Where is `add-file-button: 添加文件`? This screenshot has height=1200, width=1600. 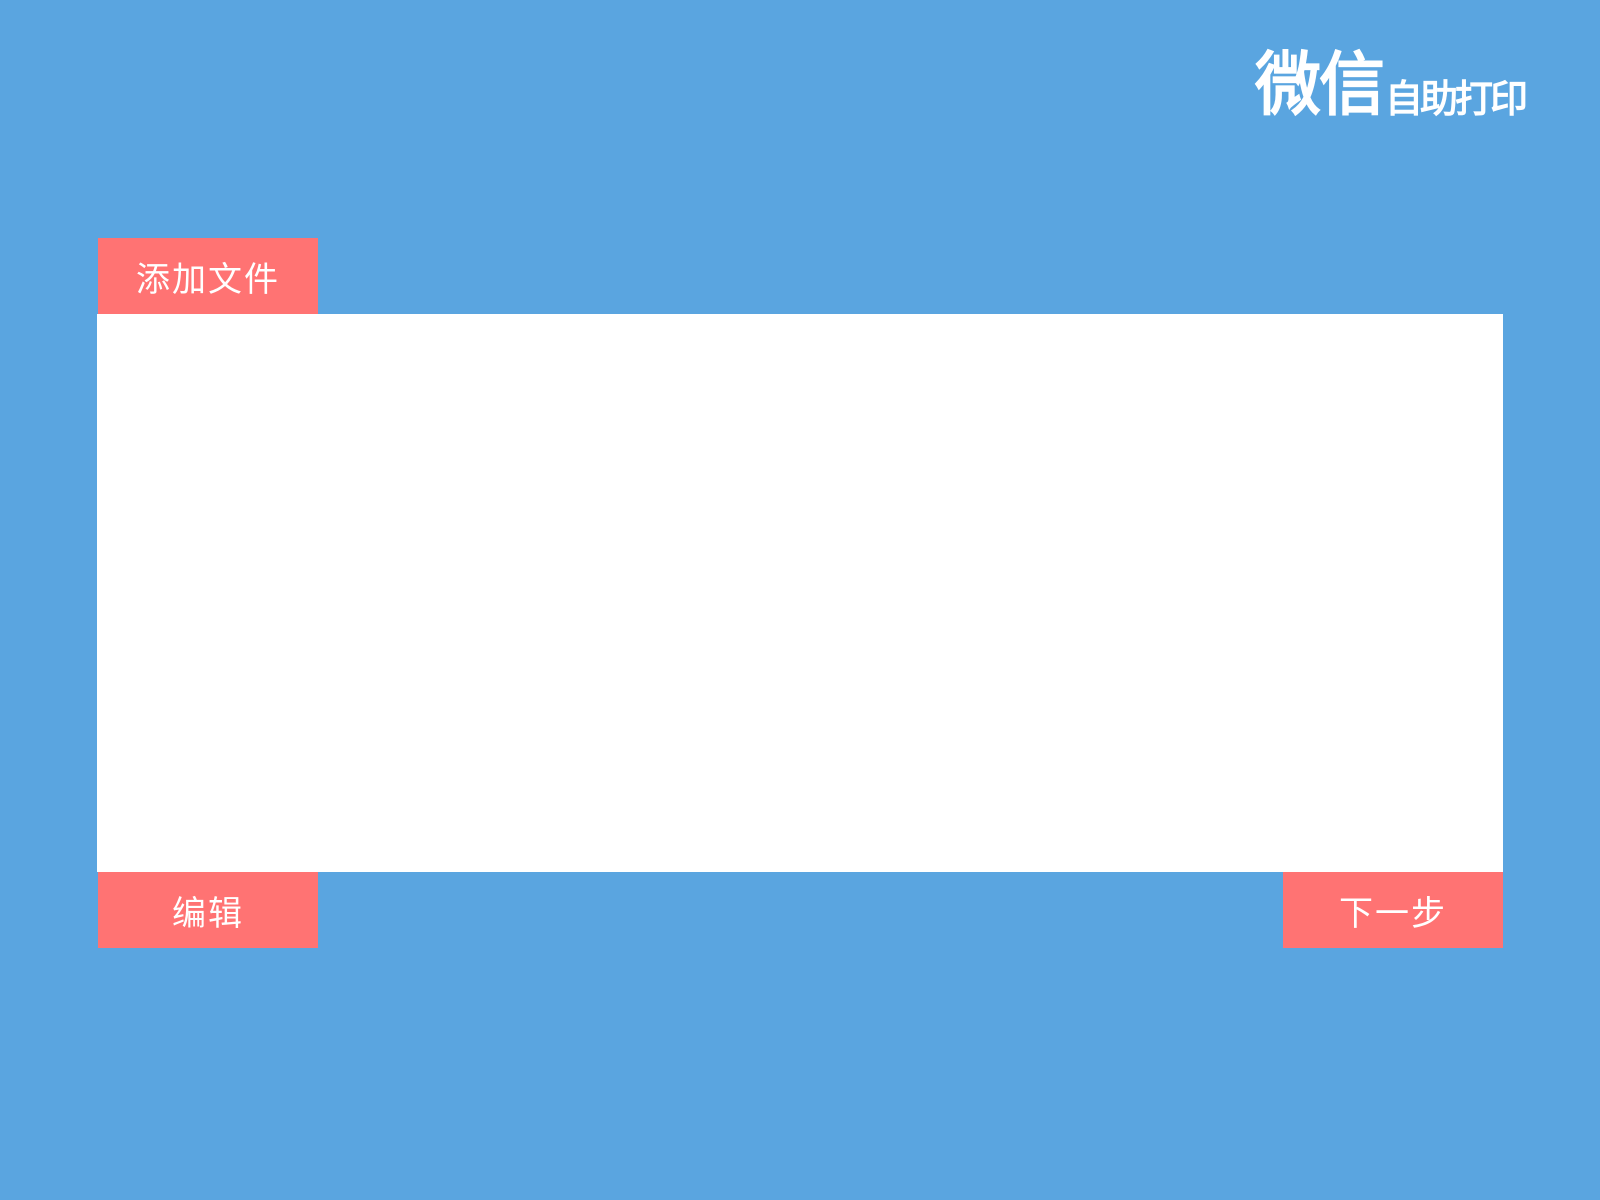
add-file-button: 添加文件 is located at coordinates (208, 276).